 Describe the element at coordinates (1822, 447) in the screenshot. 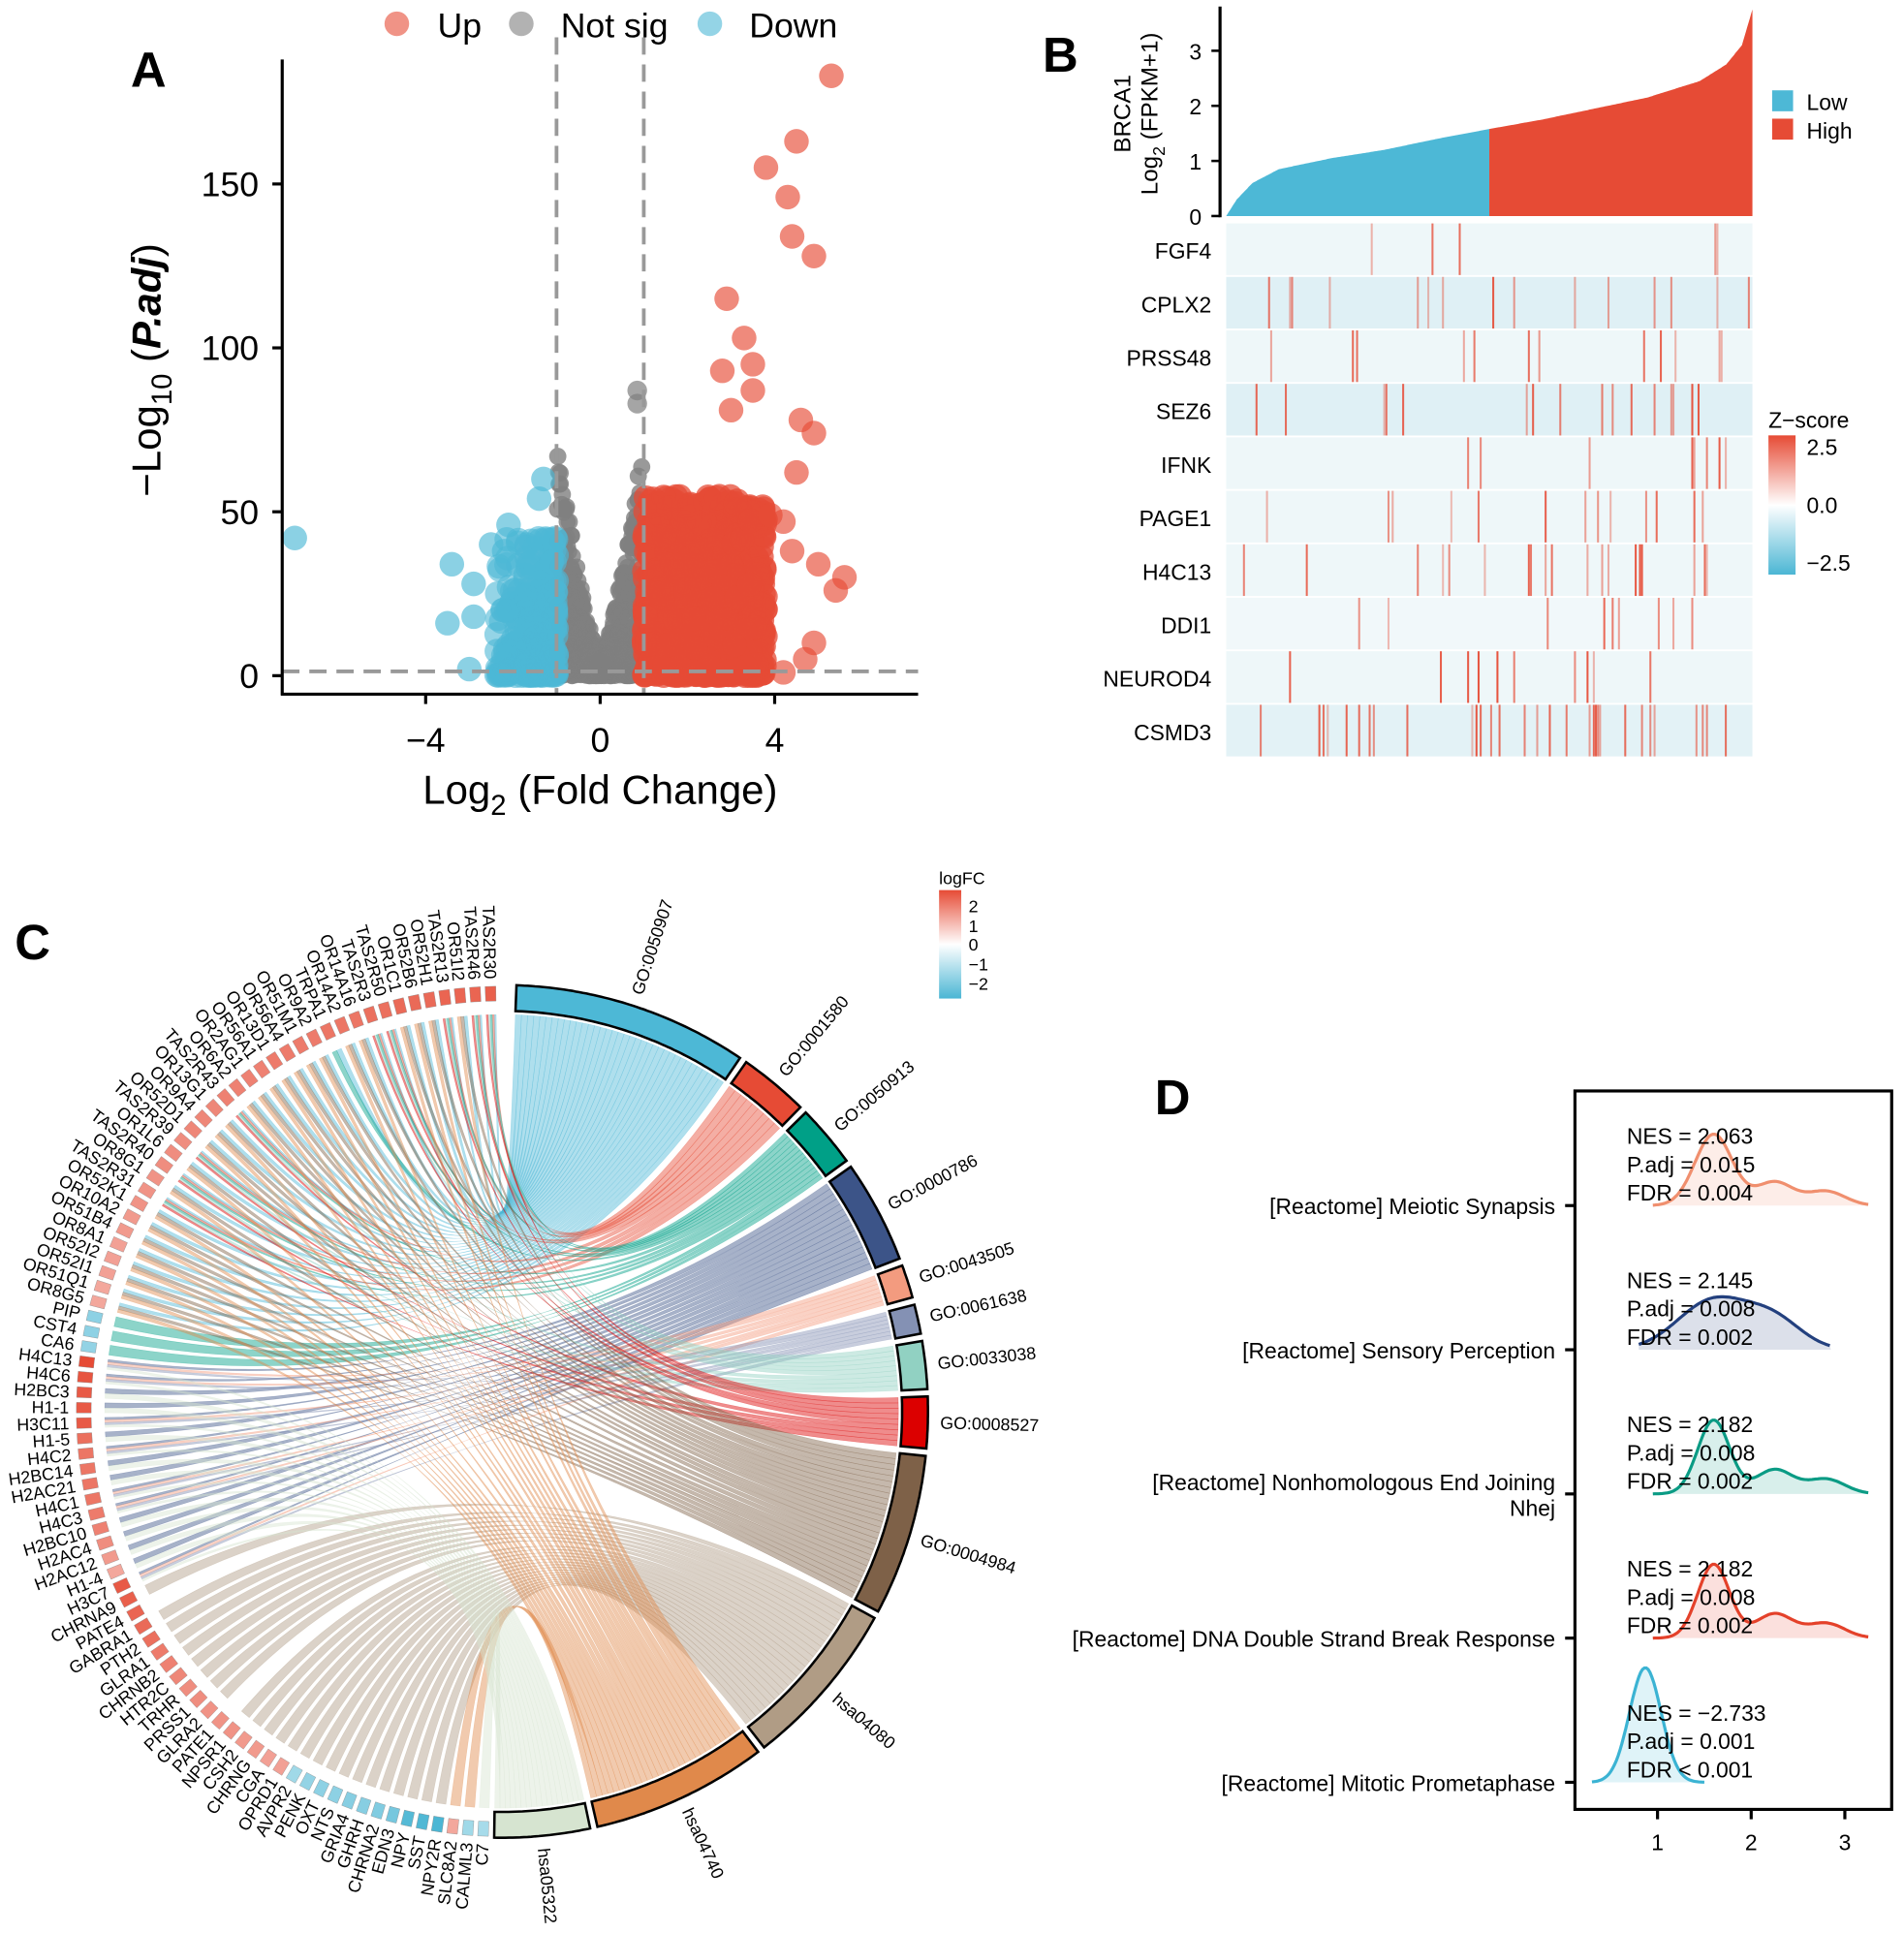

I see `zscore-legend-tick: 2.5` at that location.